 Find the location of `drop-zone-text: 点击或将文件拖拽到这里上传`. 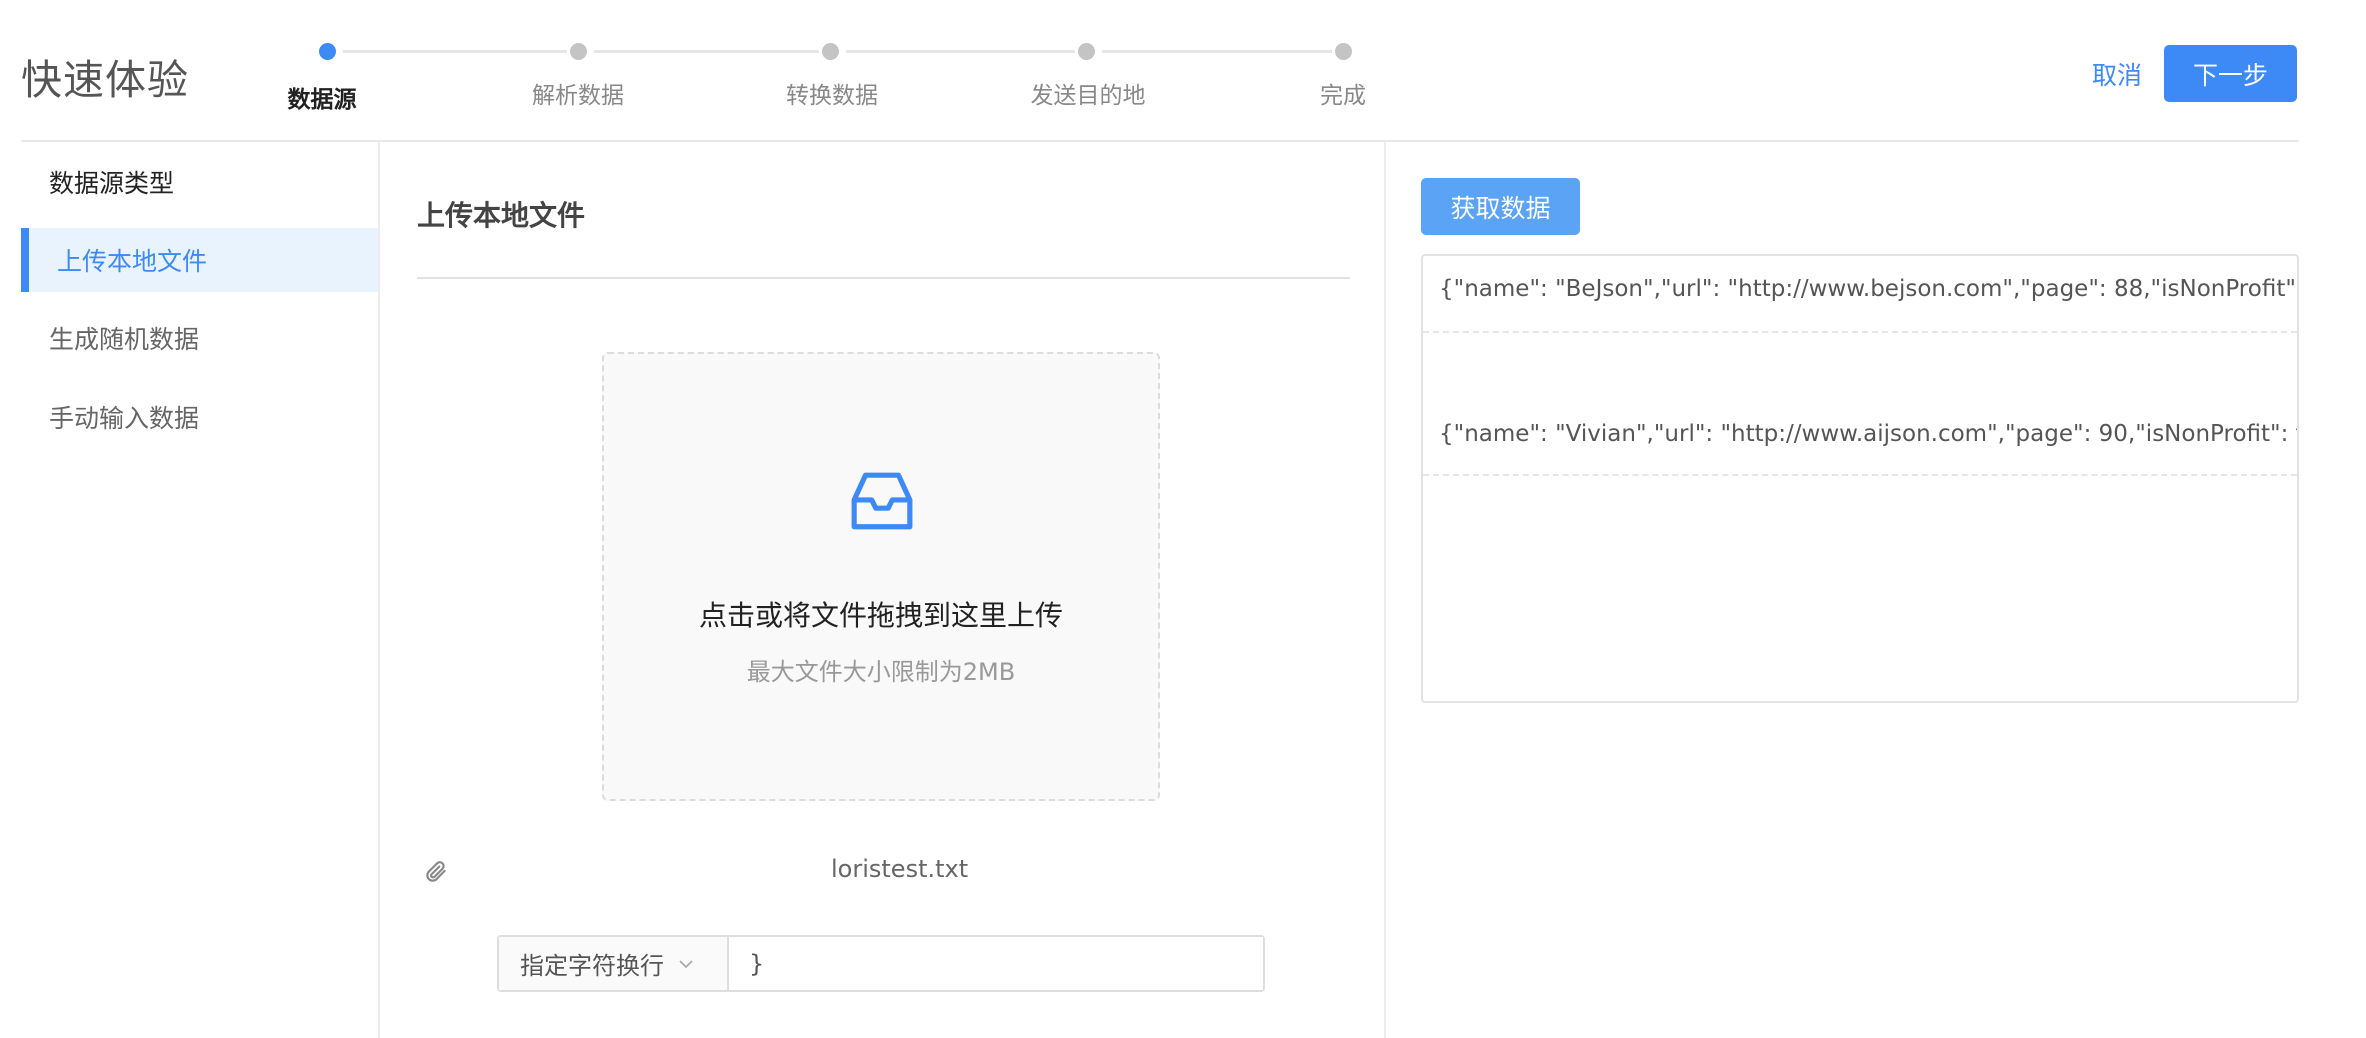

drop-zone-text: 点击或将文件拖拽到这里上传 is located at coordinates (880, 615).